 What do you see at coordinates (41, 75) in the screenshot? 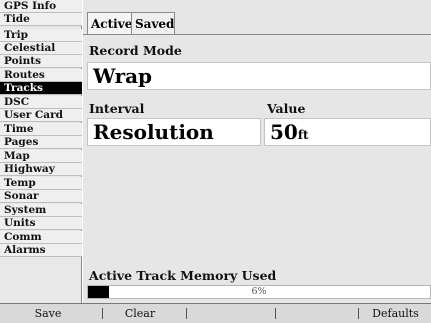
I see `sidebar-item-routes: Routes` at bounding box center [41, 75].